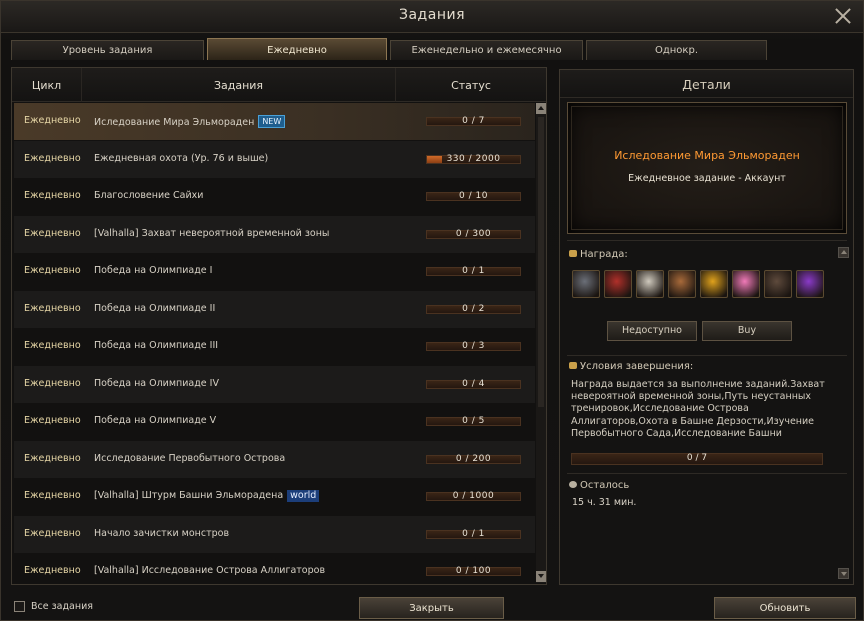  I want to click on close-icon, so click(843, 16).